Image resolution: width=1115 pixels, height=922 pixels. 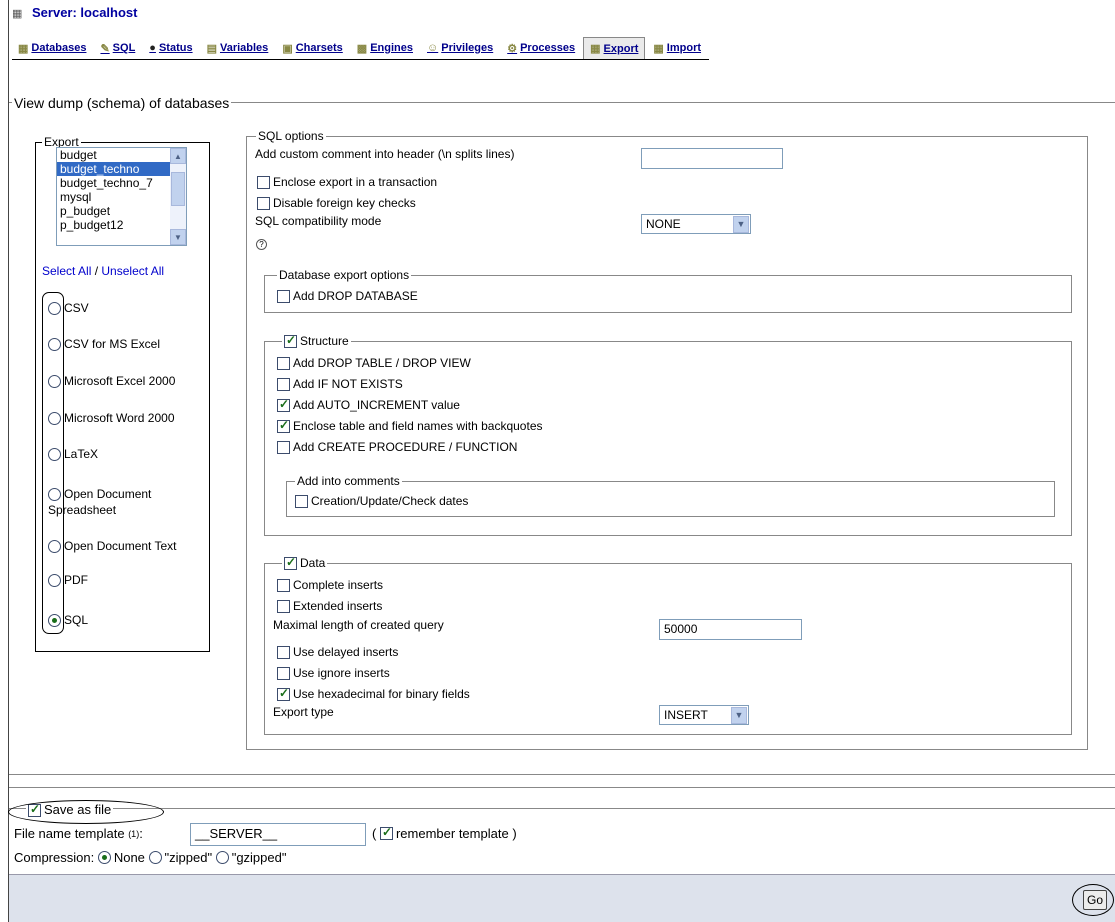 I want to click on tab-variables: ▤ Variables, so click(x=238, y=48).